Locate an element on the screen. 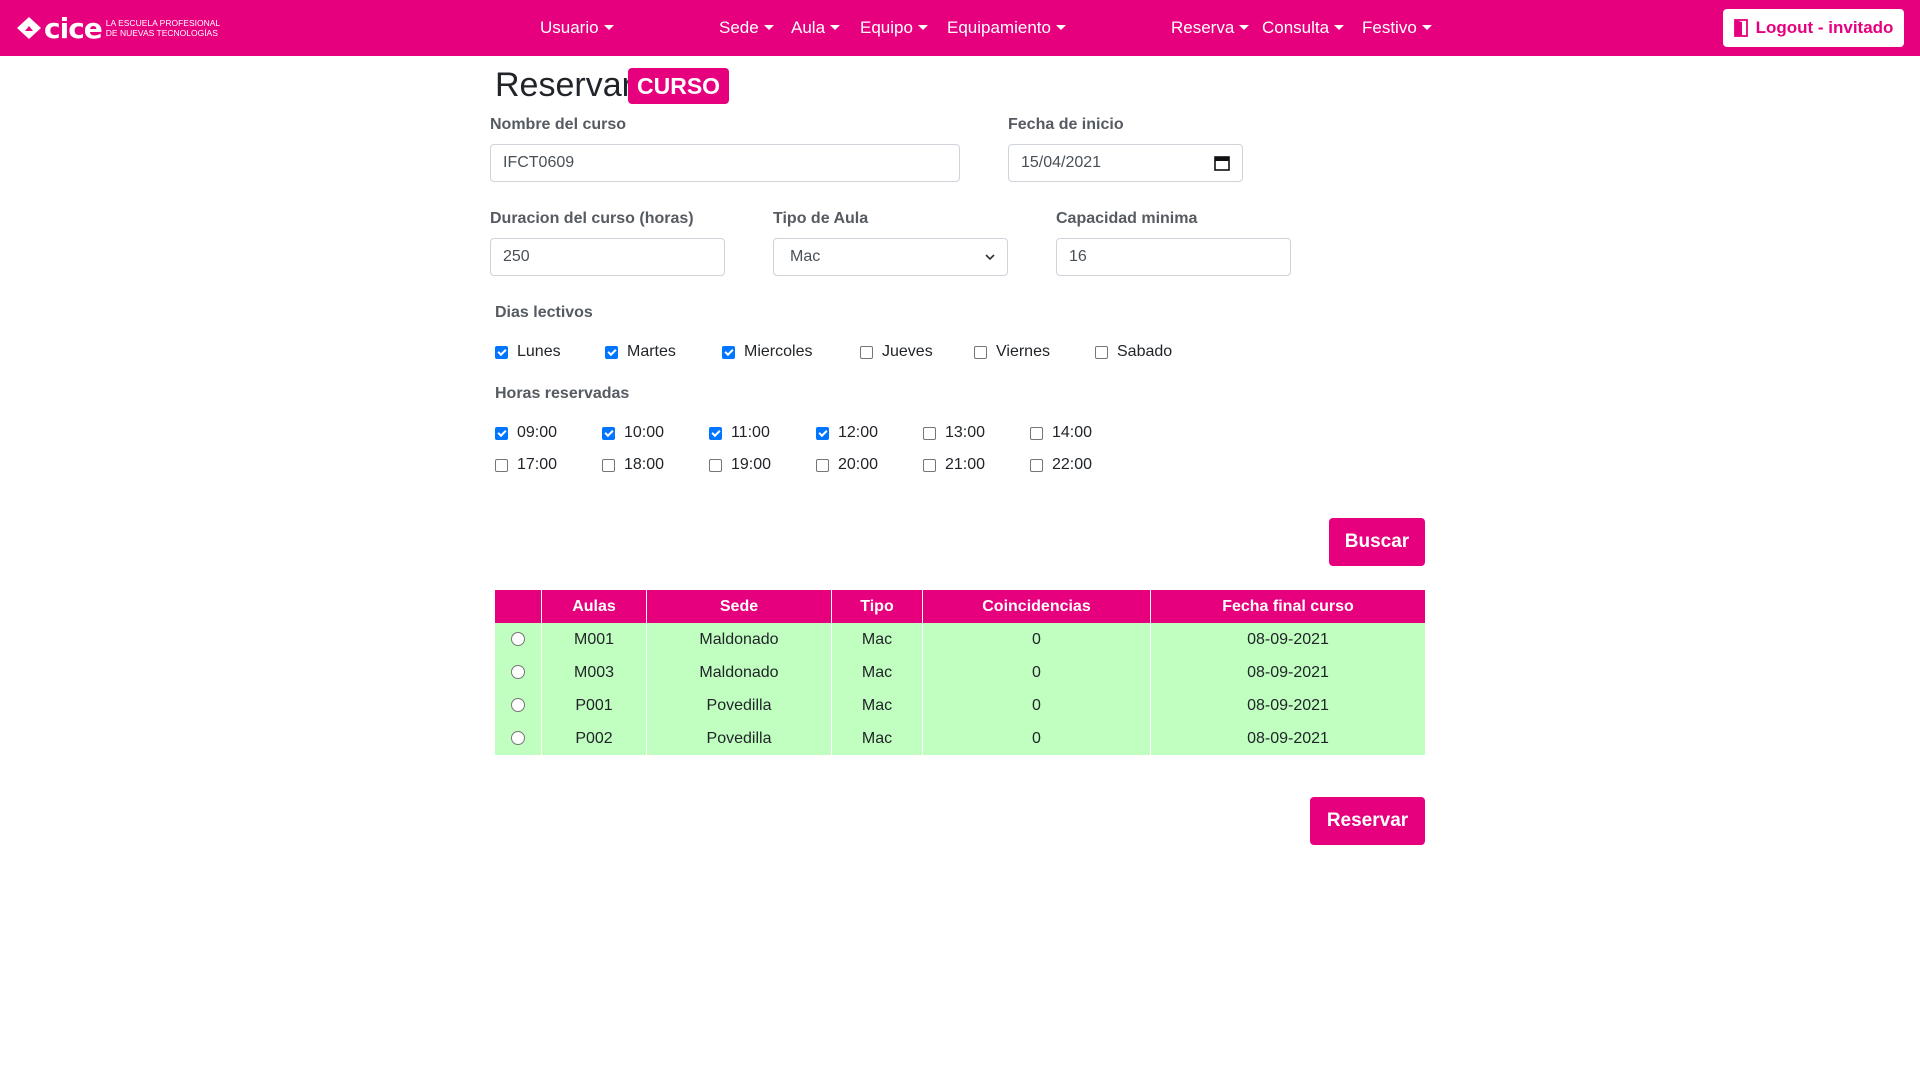 The width and height of the screenshot is (1920, 1079). table-row: M003 Maldonado Mac 0 08-09-2021 is located at coordinates (960, 672).